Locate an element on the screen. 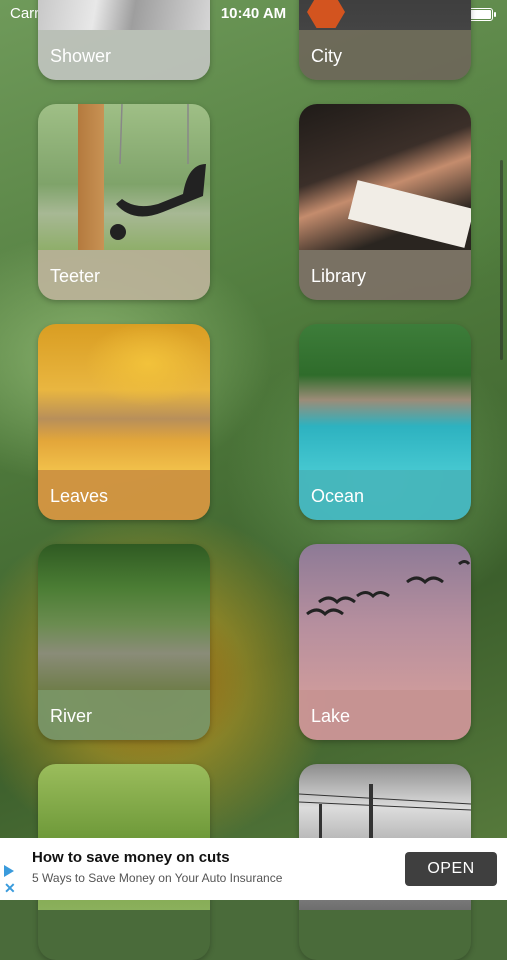 The width and height of the screenshot is (507, 960). tile-label: Library is located at coordinates (339, 276).